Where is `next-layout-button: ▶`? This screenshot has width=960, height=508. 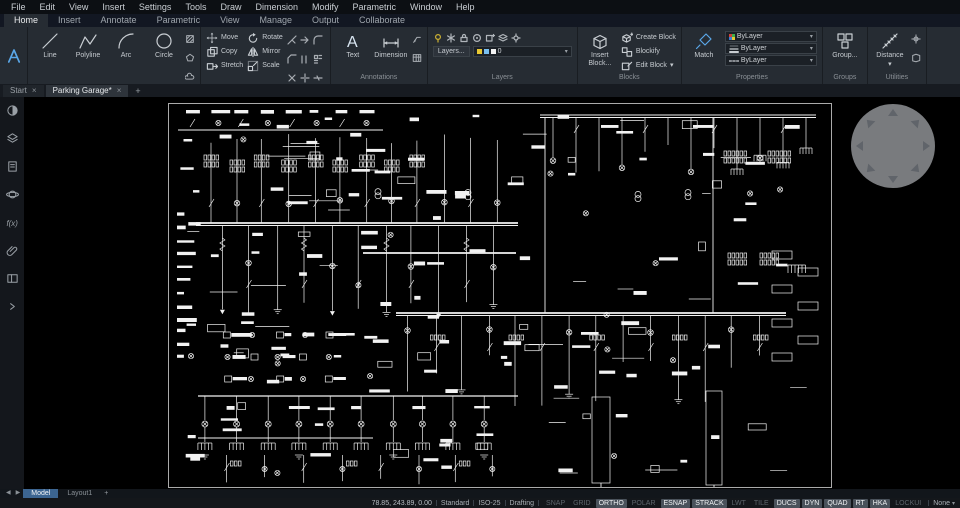
next-layout-button: ▶ is located at coordinates (18, 493).